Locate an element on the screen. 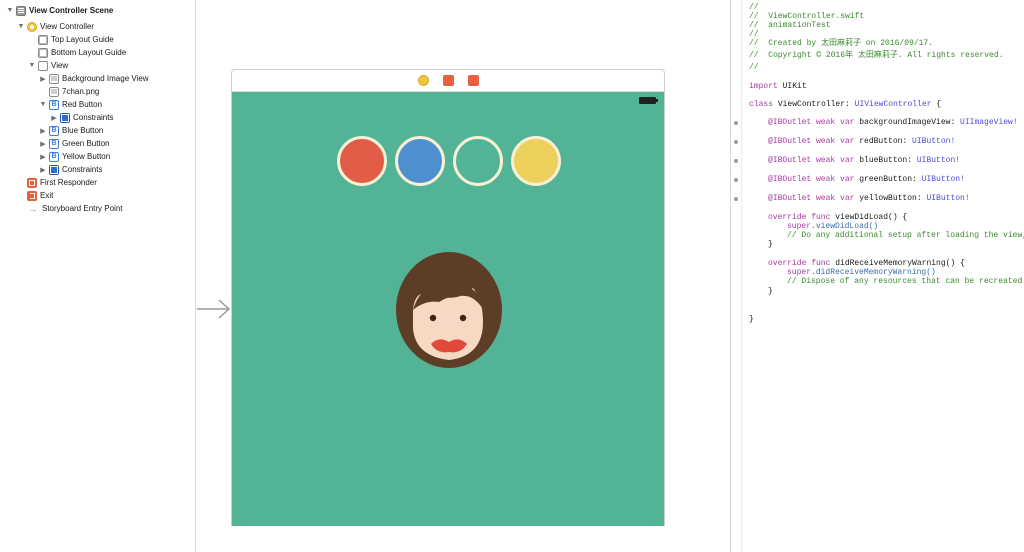  green-button is located at coordinates (478, 161).